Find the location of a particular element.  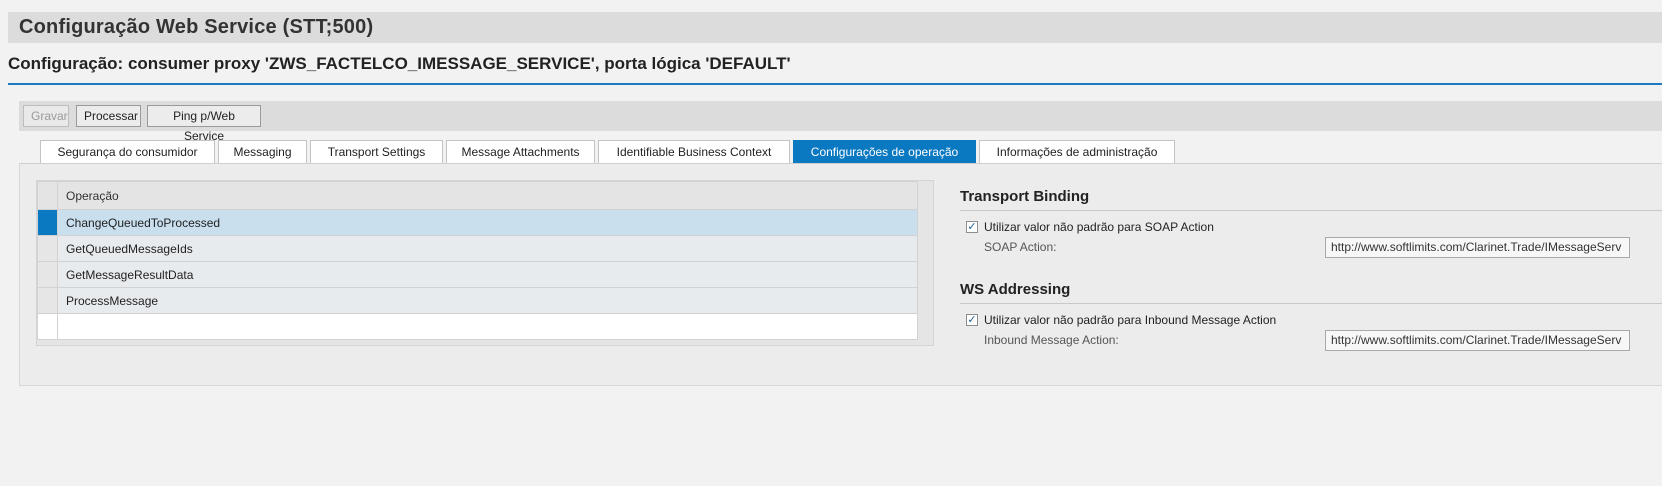

soap-action-label: SOAP Action: is located at coordinates (1020, 247).